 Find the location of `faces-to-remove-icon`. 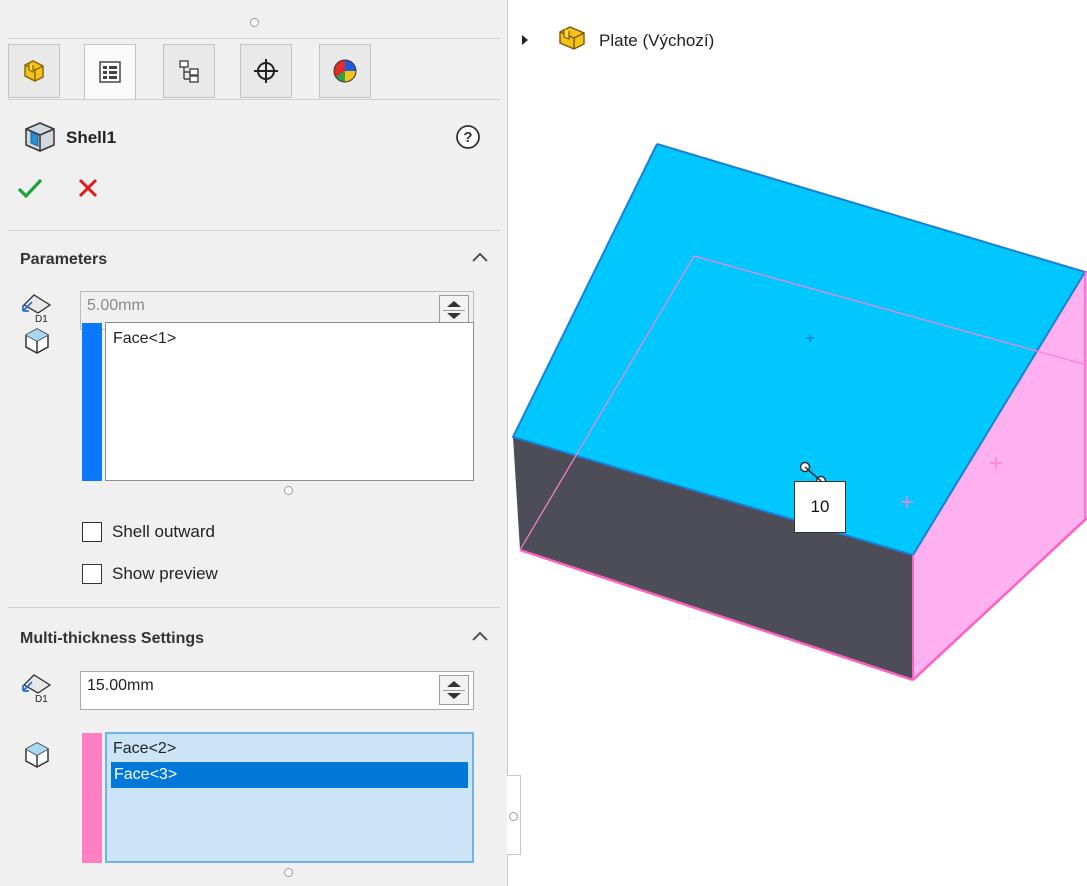

faces-to-remove-icon is located at coordinates (37, 343).